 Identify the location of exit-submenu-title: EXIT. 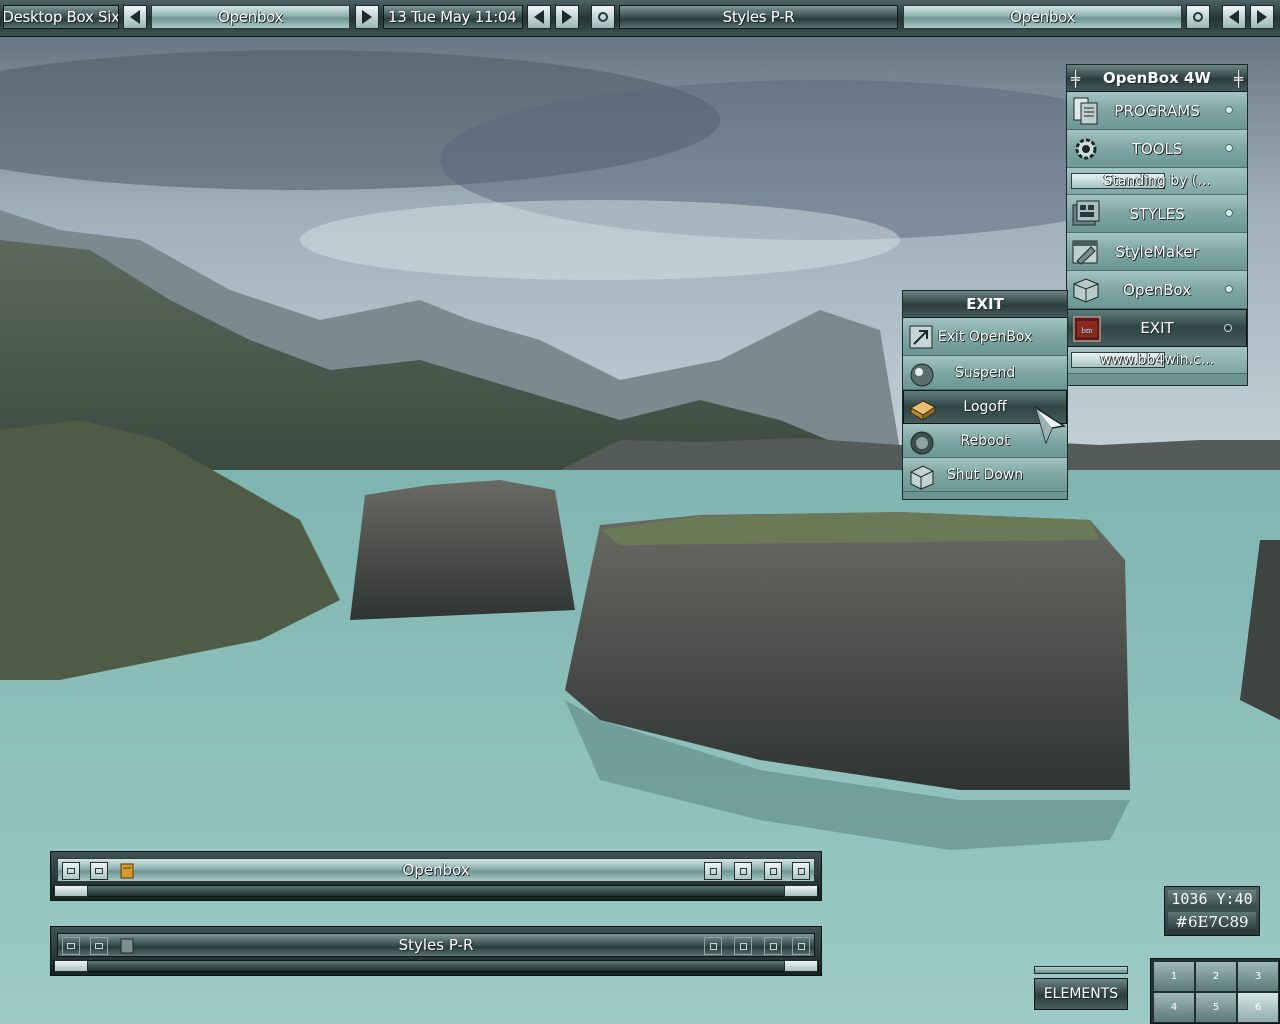
(985, 304).